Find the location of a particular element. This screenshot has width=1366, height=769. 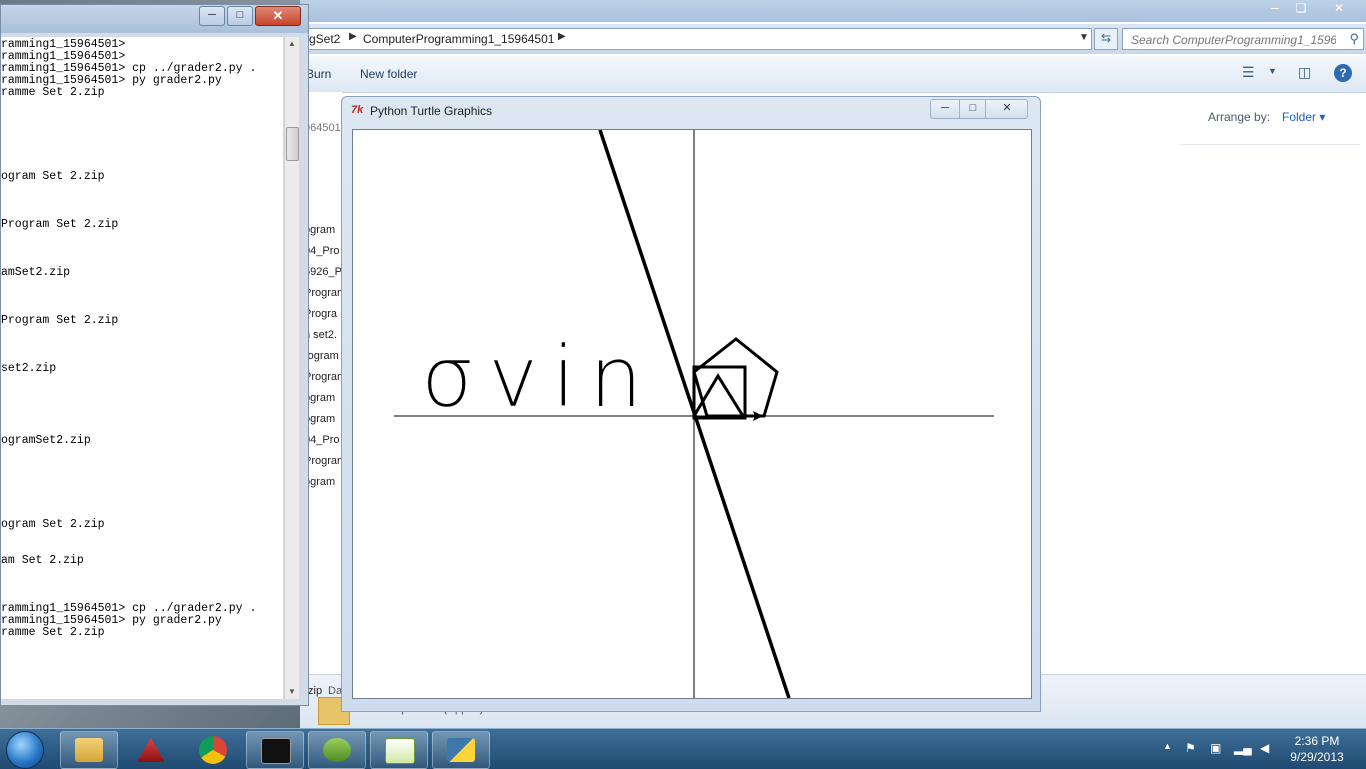

window-title: Python Turtle Graphics is located at coordinates (431, 111).